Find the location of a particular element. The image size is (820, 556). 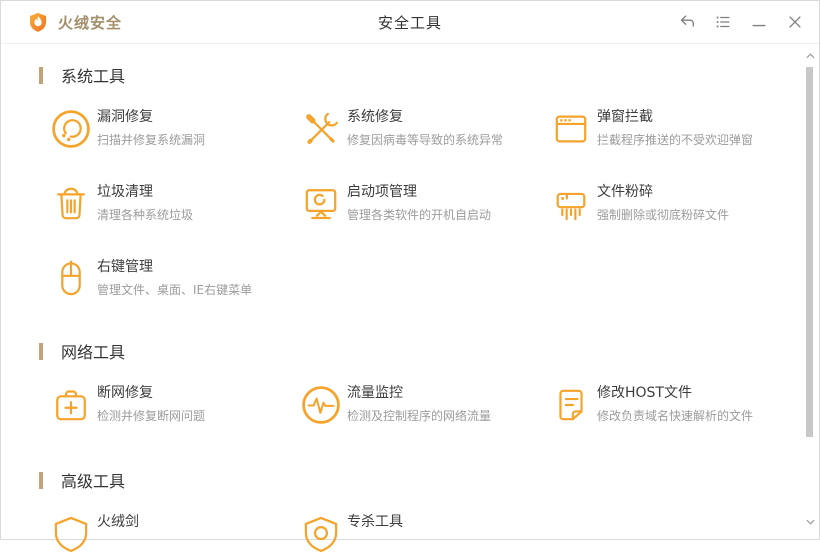

tool-title: 火绒剑 is located at coordinates (118, 522).